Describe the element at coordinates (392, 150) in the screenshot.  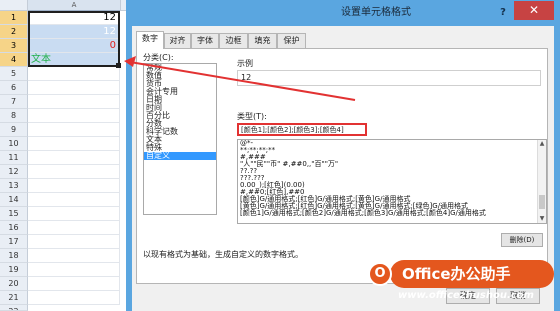
I see `format-code-item: **;**;**;**` at that location.